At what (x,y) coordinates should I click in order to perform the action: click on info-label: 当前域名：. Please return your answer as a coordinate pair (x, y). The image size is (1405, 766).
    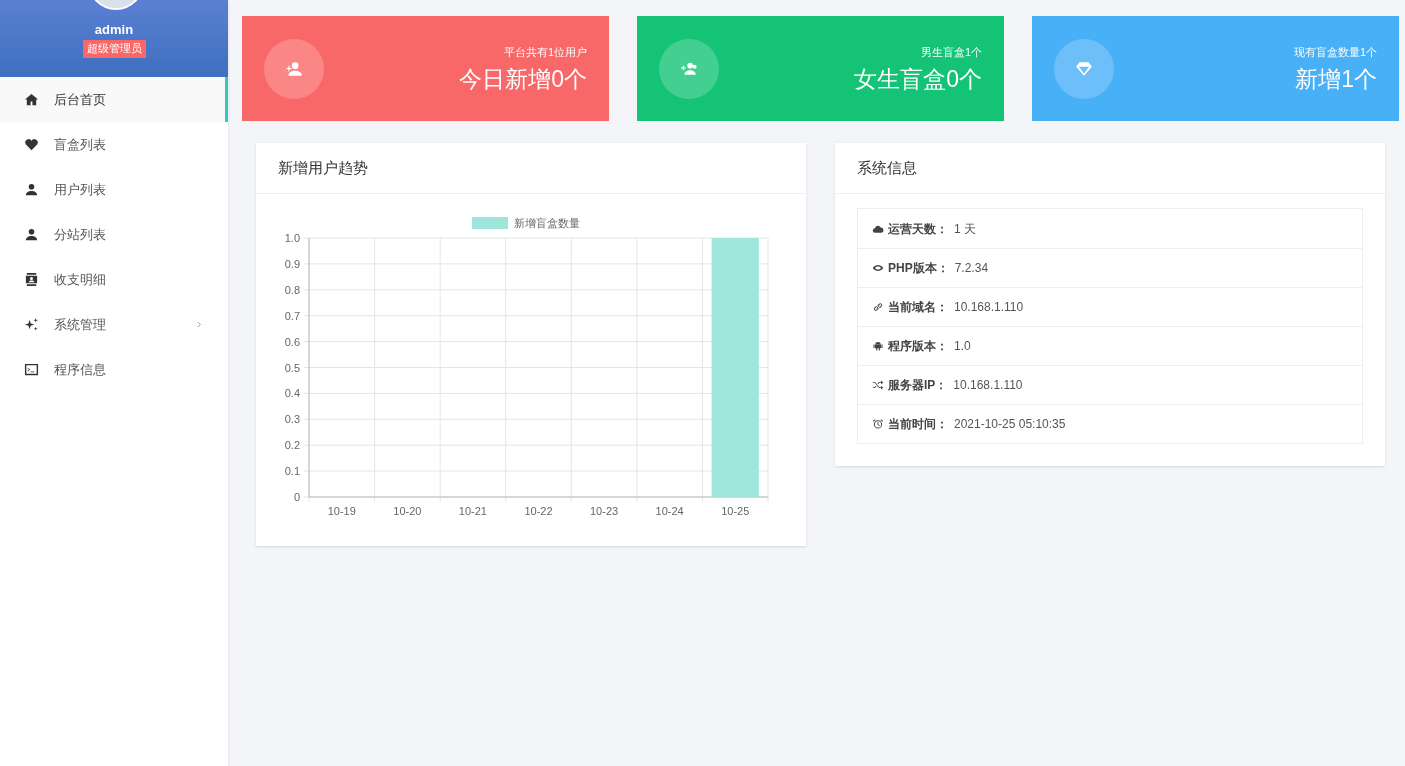
    Looking at the image, I should click on (918, 307).